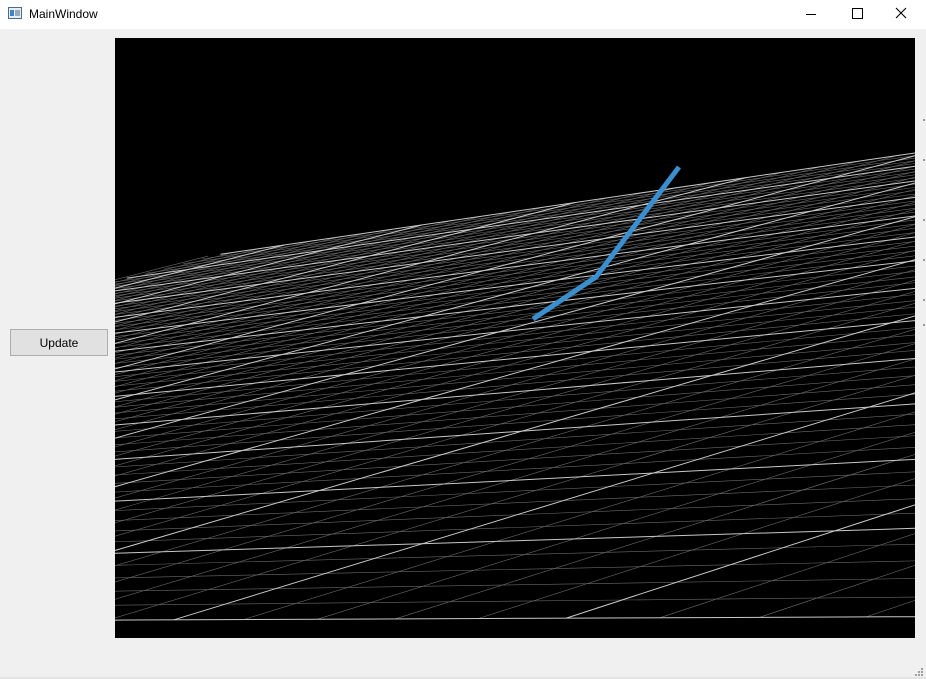  Describe the element at coordinates (59, 342) in the screenshot. I see `update-button: Update` at that location.